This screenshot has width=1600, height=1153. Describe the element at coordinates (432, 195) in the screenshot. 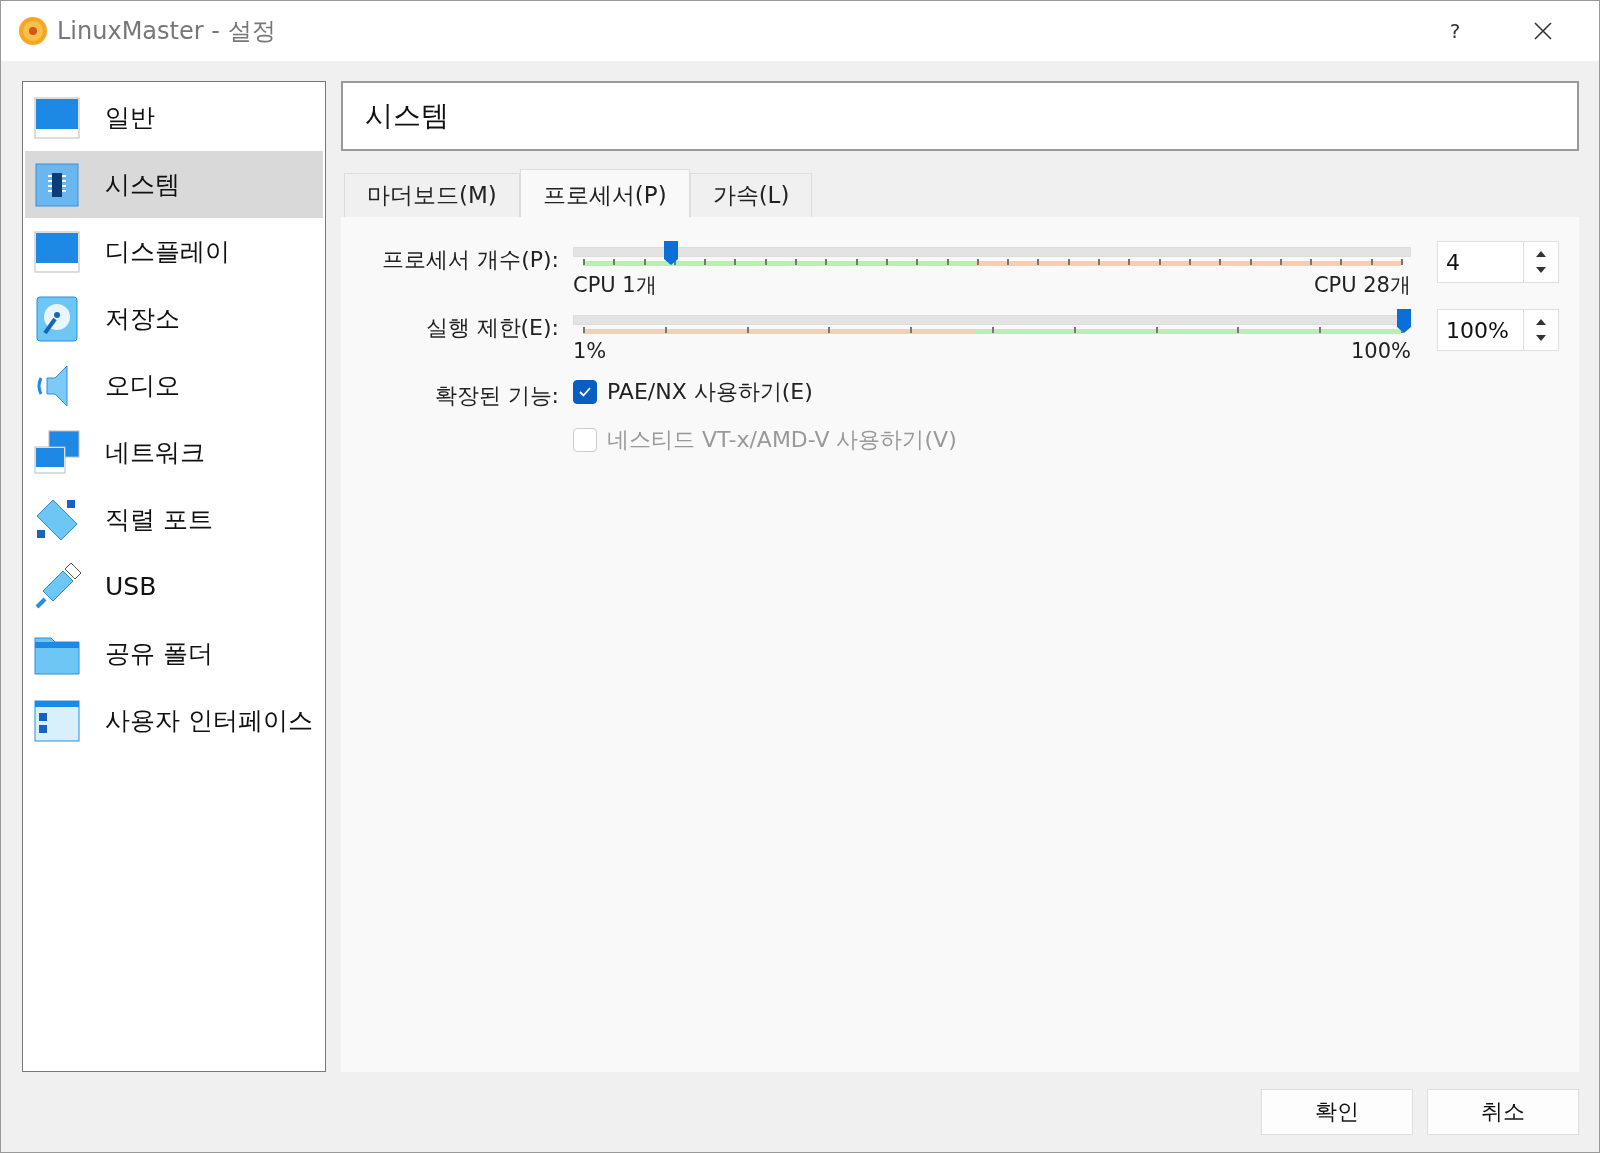

I see `tab: 마더보드(M)` at that location.